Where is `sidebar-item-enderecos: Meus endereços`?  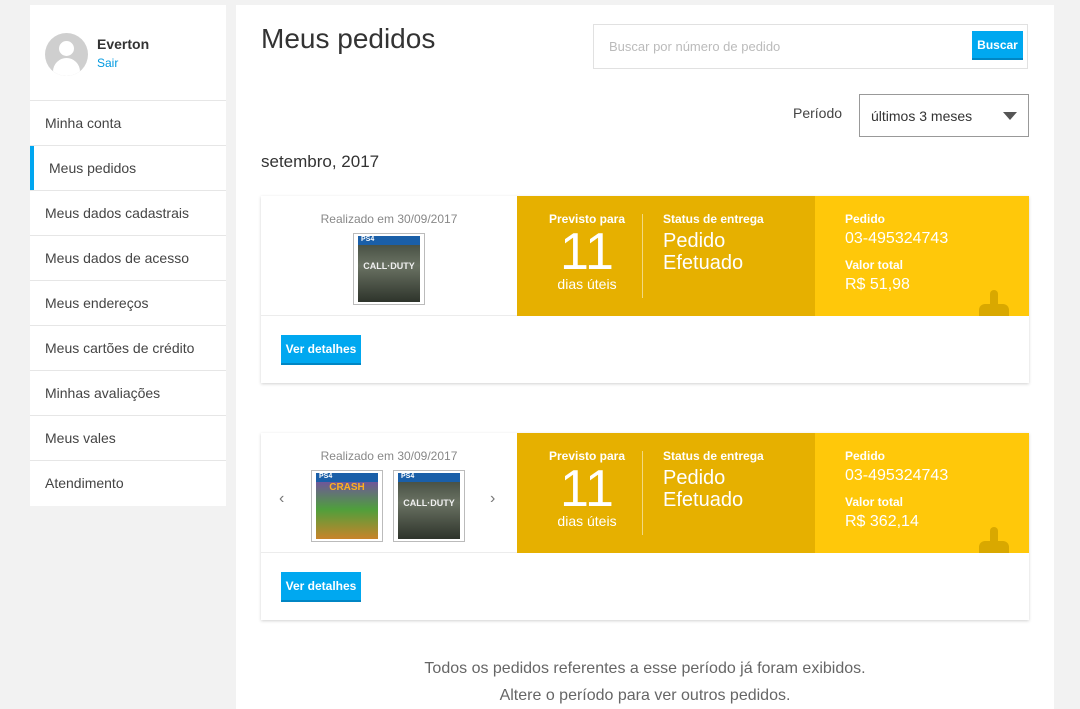 sidebar-item-enderecos: Meus endereços is located at coordinates (128, 303).